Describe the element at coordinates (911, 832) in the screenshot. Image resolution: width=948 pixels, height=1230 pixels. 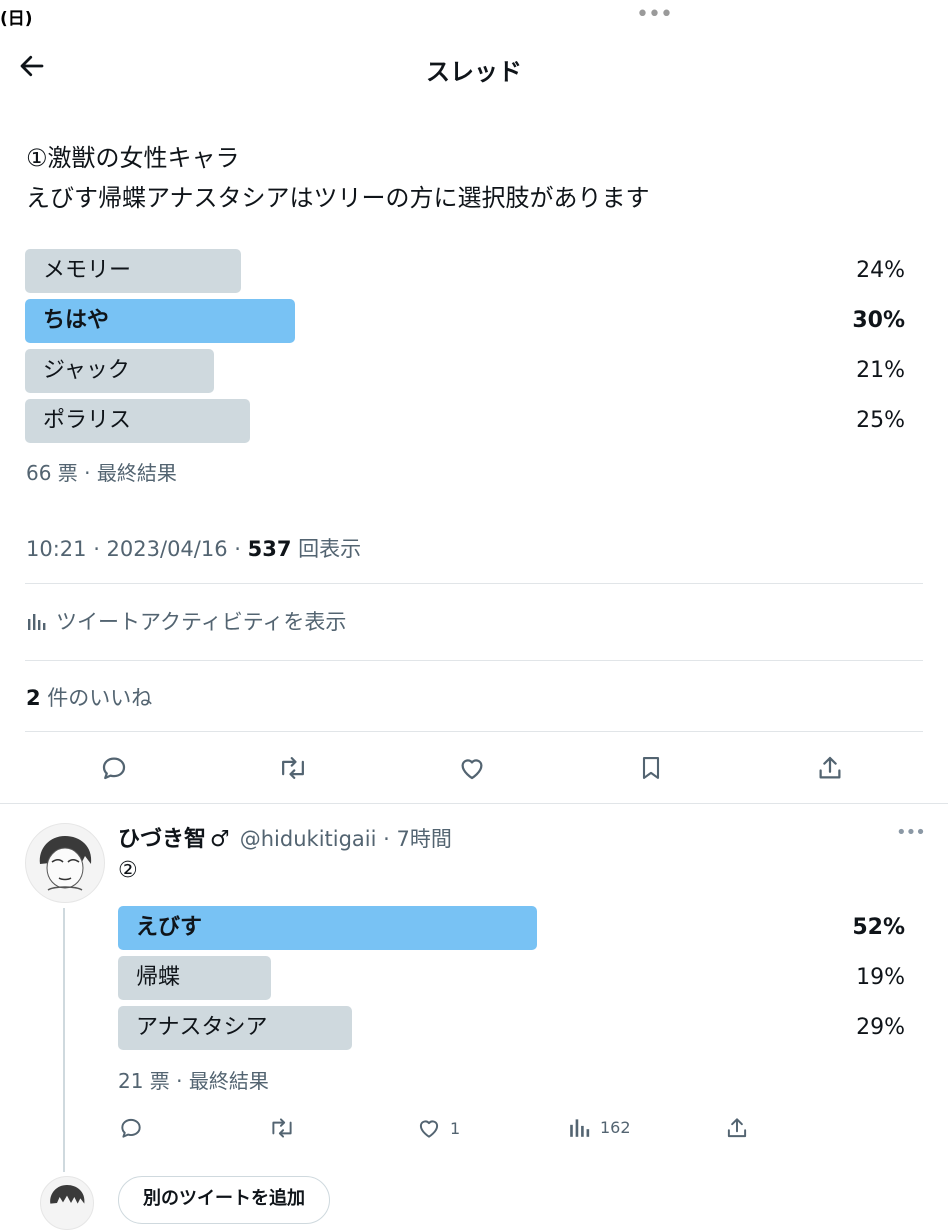
I see `more-options-button: •••` at that location.